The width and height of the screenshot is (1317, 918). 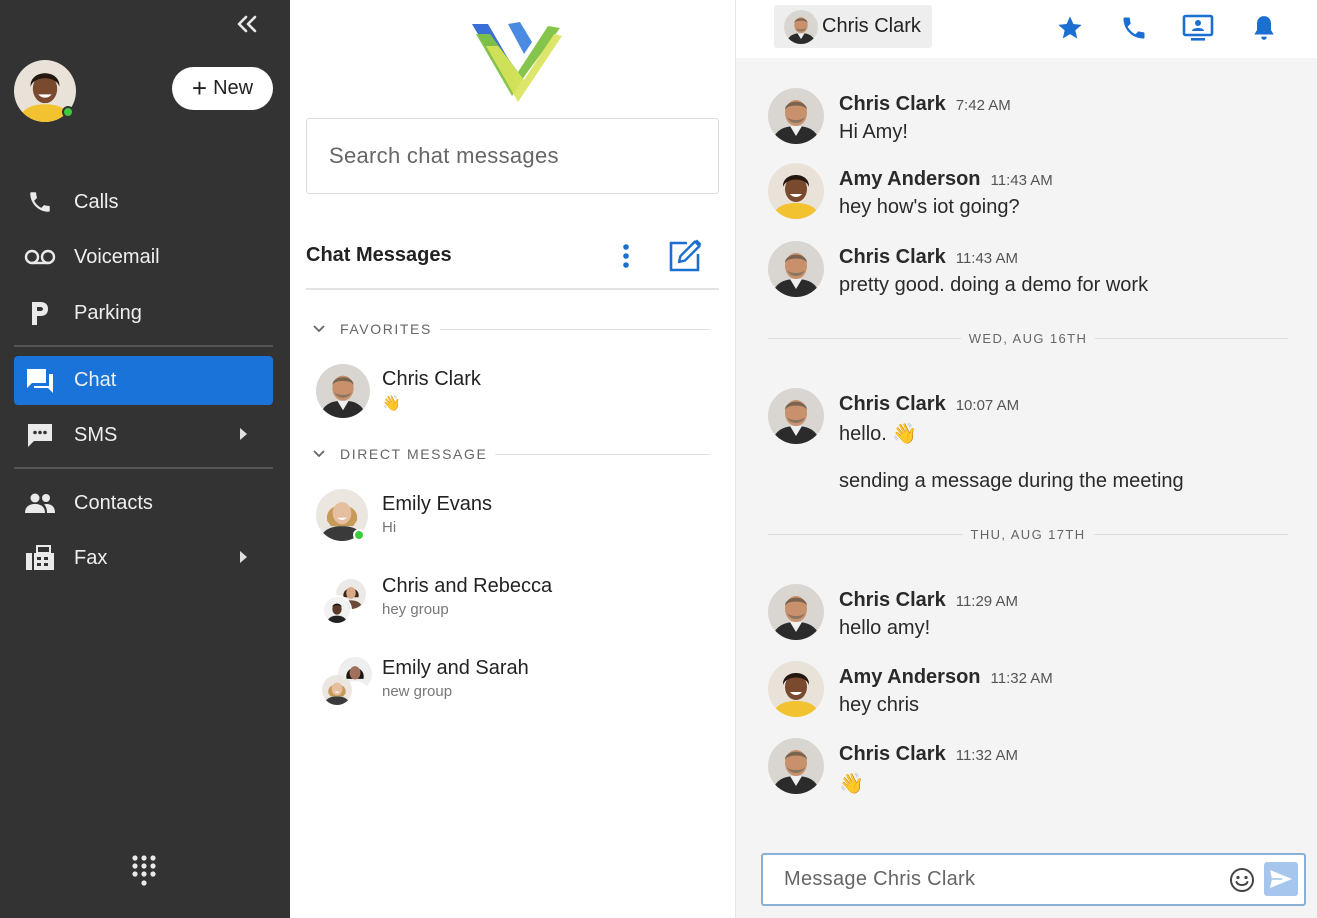 I want to click on sidebar-item-label: Chat, so click(x=95, y=380).